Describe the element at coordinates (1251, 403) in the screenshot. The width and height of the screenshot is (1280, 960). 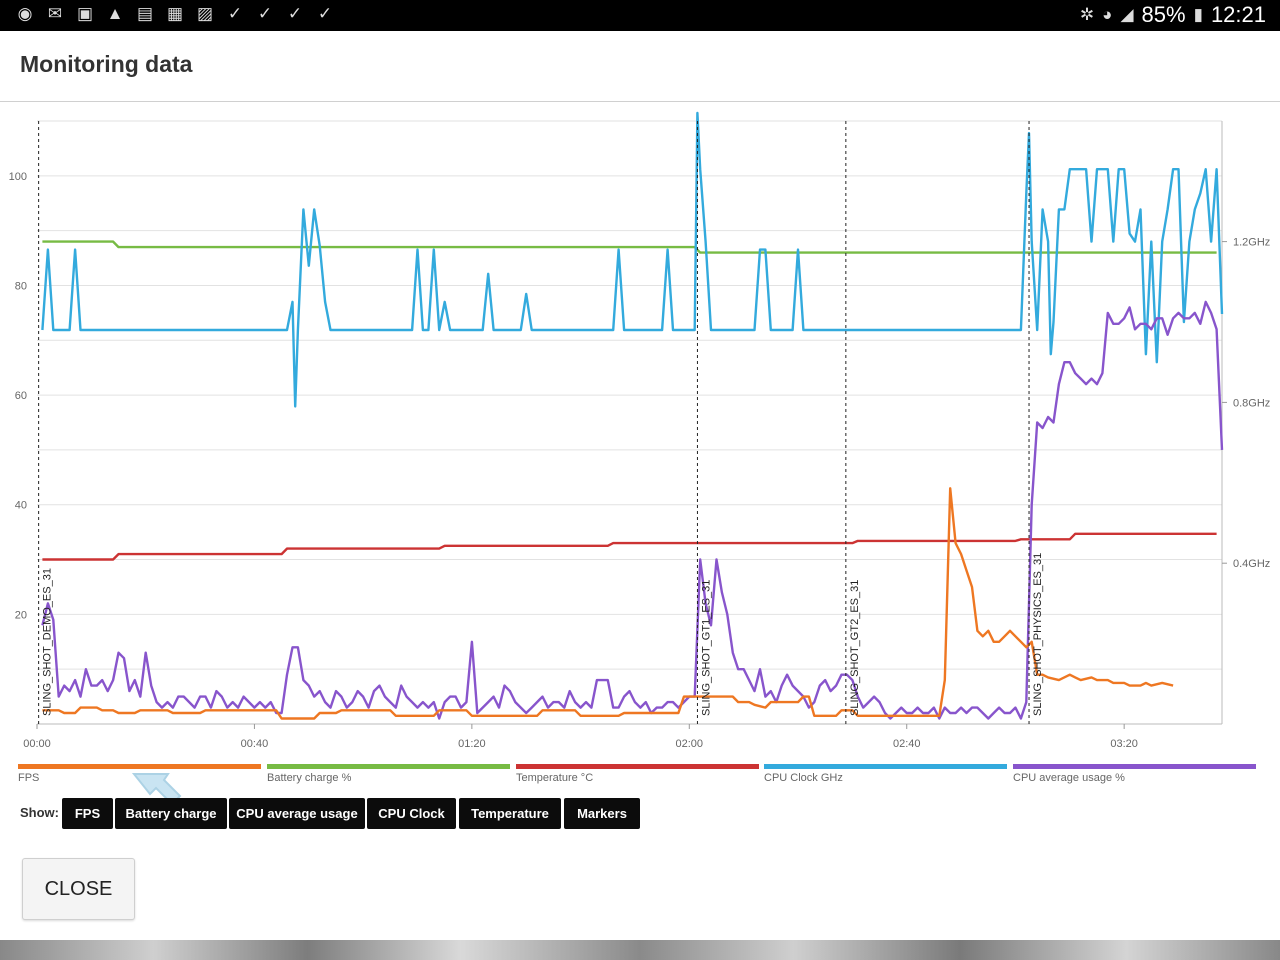
I see `y-right-tick-label: 0.8GHz` at that location.